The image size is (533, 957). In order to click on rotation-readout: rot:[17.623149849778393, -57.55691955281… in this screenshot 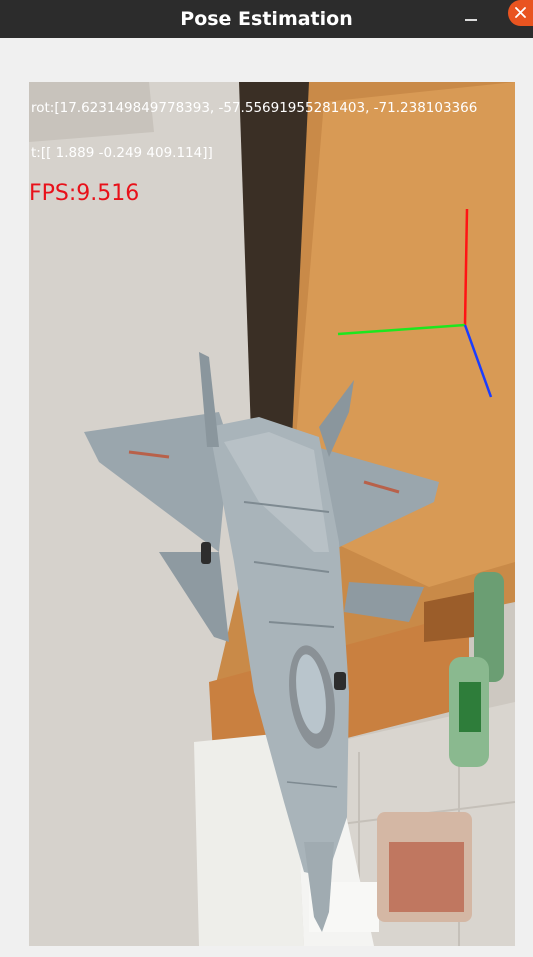, I will do `click(254, 108)`.